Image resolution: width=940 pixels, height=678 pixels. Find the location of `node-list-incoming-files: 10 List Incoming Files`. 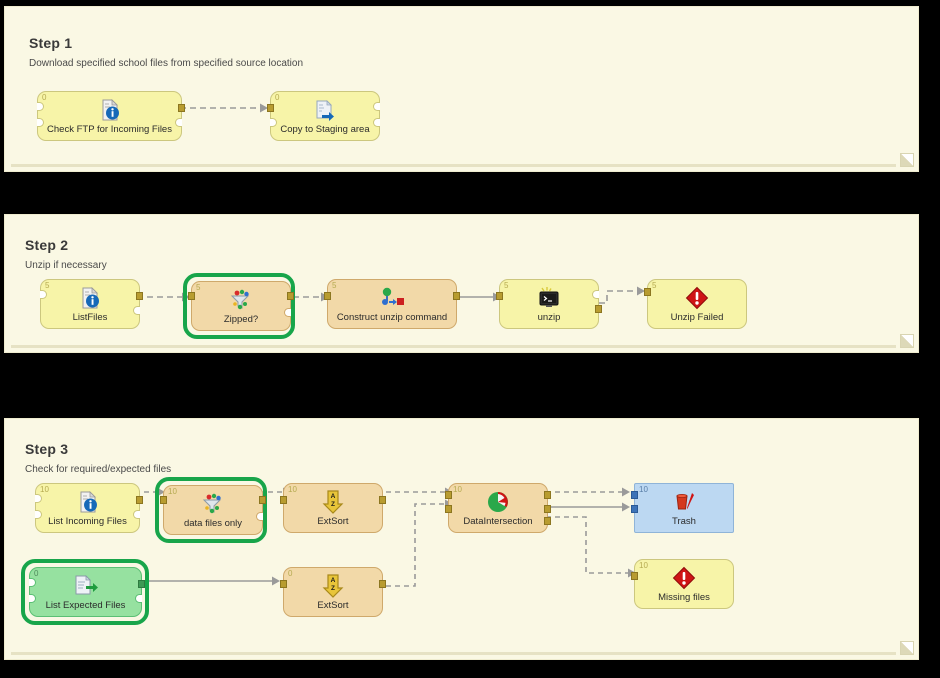

node-list-incoming-files: 10 List Incoming Files is located at coordinates (89, 508).